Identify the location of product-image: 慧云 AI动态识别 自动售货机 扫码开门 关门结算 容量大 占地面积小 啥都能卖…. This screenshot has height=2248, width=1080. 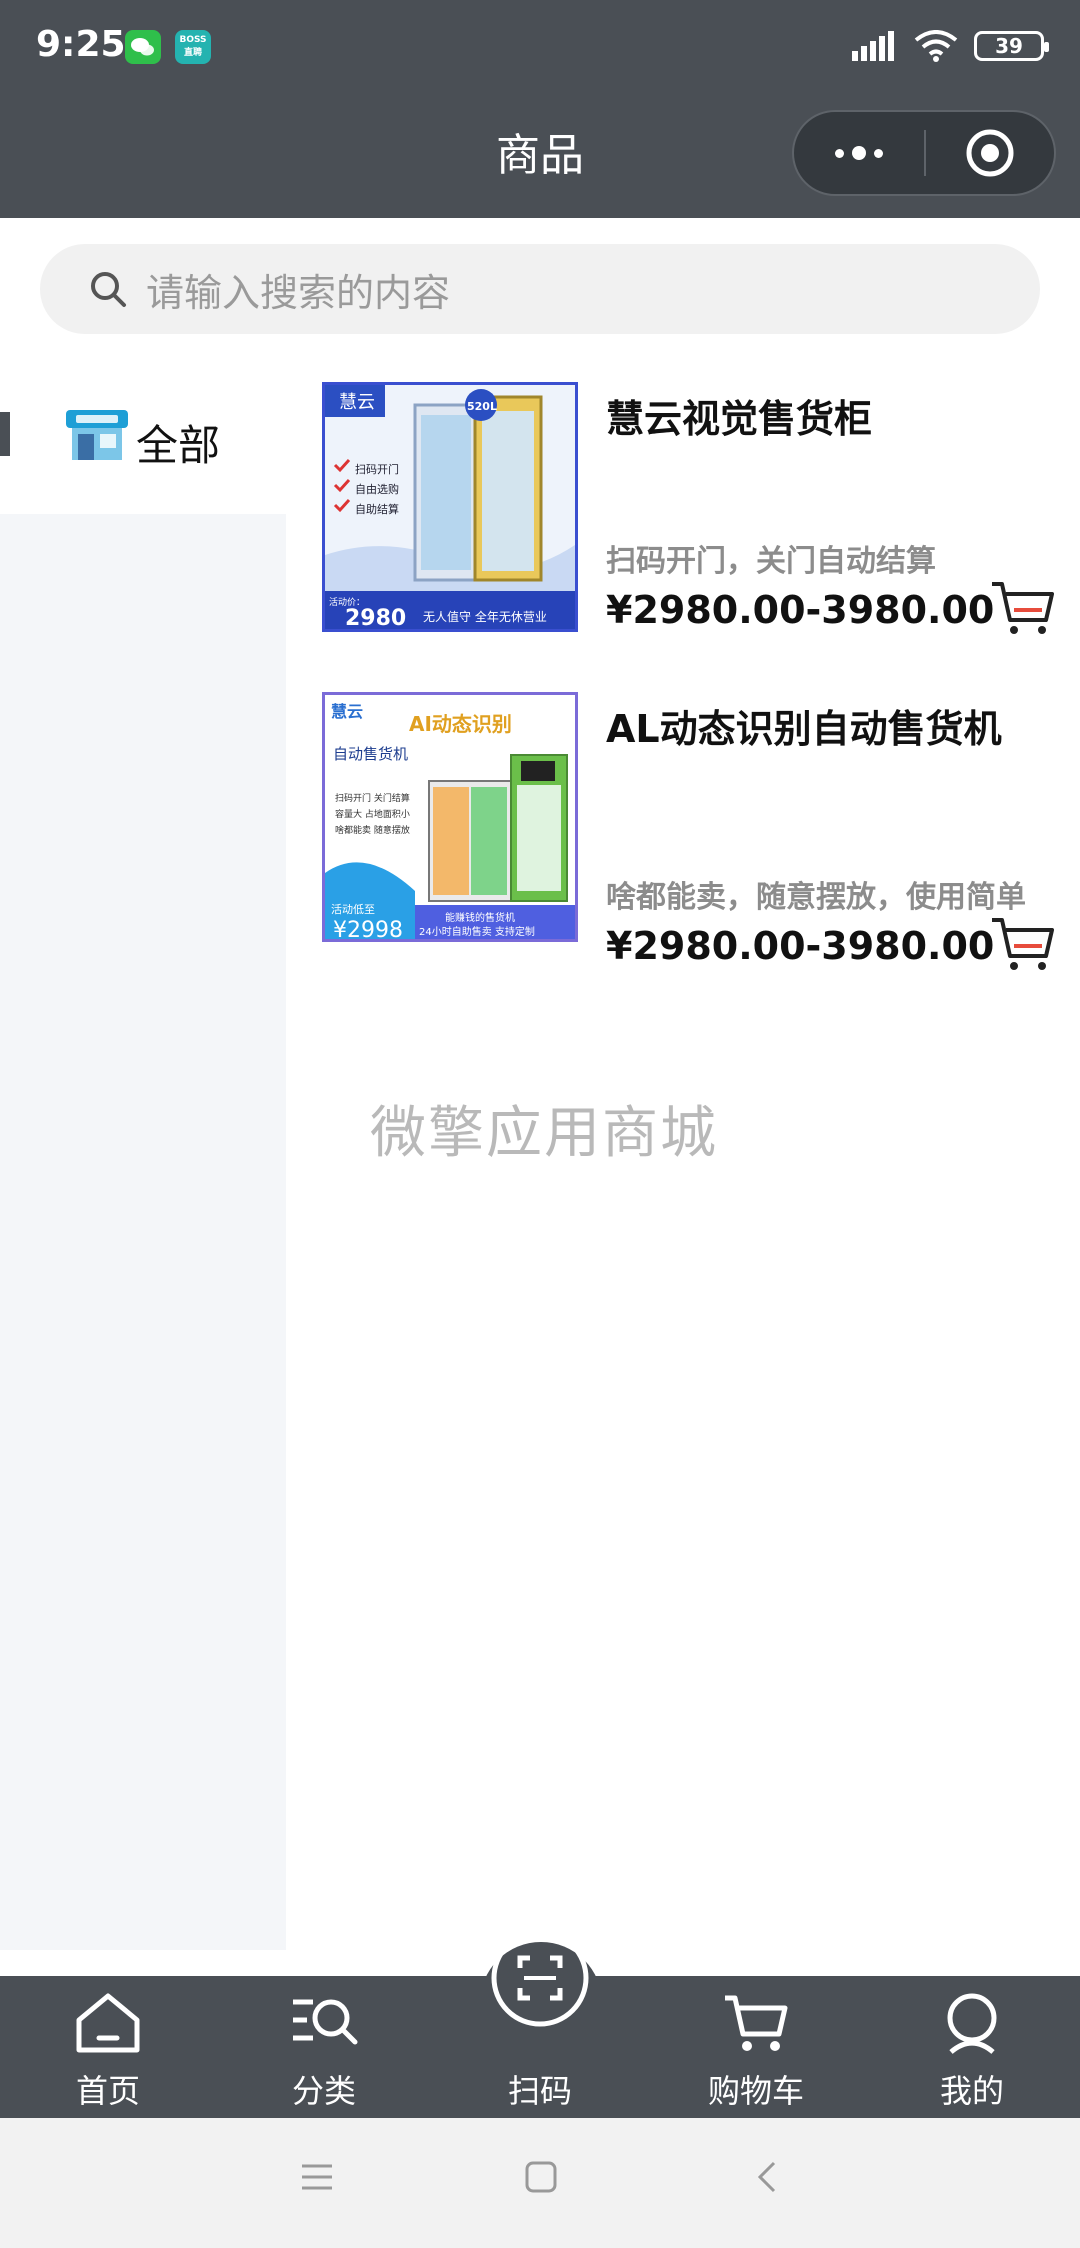
(450, 817).